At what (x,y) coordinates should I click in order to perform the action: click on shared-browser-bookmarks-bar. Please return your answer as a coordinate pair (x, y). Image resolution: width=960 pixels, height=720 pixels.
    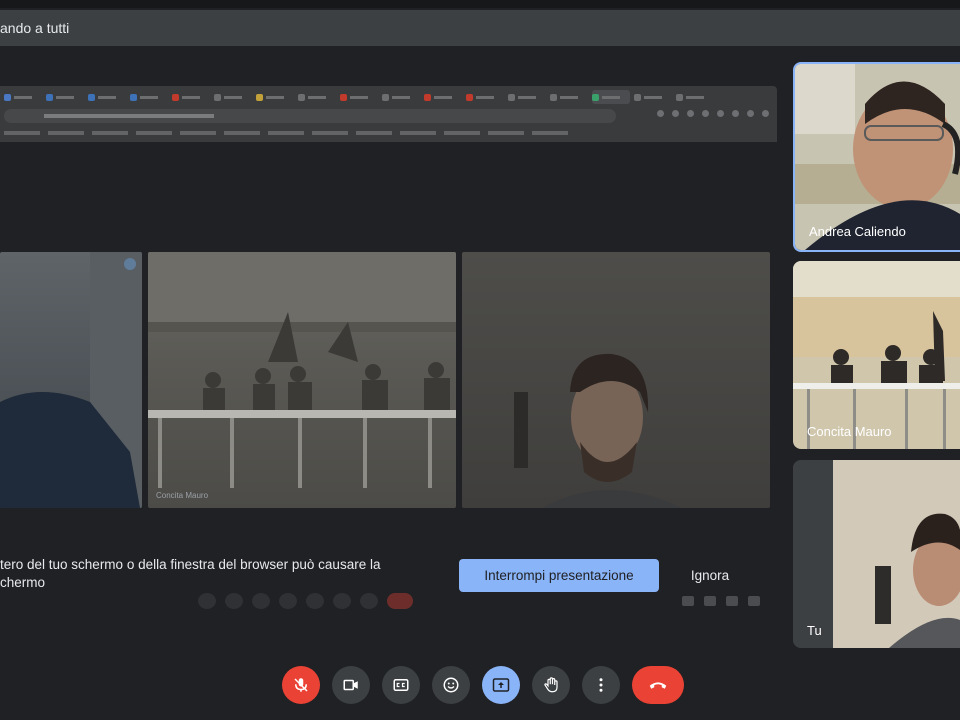
    Looking at the image, I should click on (360, 133).